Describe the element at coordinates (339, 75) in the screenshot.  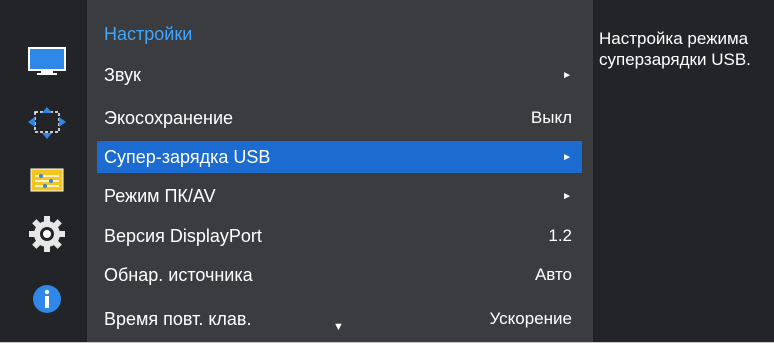
I see `menu-item-sound: Звук ►` at that location.